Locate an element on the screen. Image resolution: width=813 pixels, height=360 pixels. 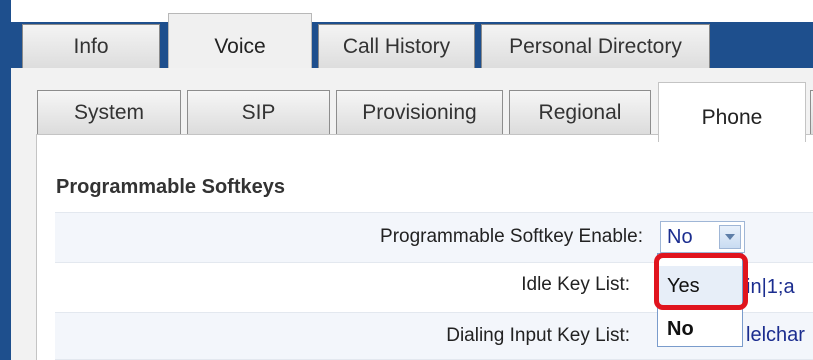
subtab-sip: SIP is located at coordinates (258, 112).